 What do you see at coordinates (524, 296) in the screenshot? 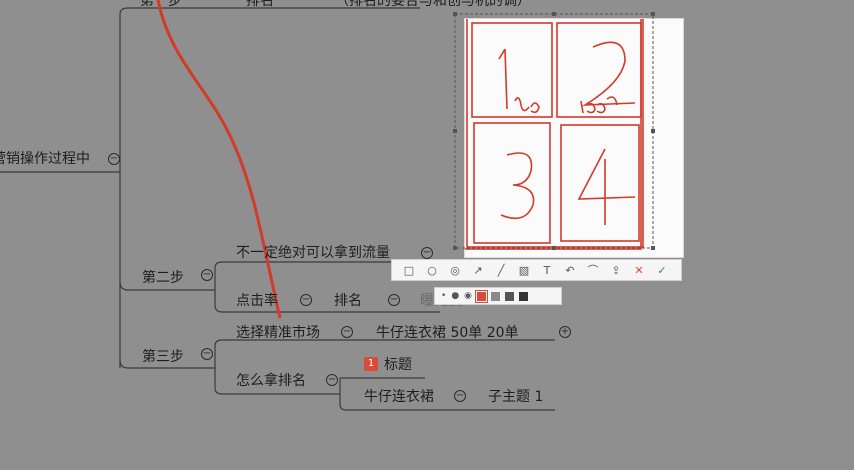
I see `color-swatch-black` at bounding box center [524, 296].